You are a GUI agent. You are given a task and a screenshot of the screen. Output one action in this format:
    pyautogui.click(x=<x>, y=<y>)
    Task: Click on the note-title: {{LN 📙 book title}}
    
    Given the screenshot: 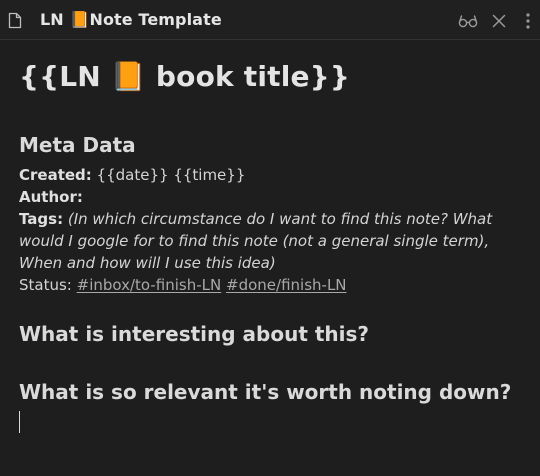 What is the action you would take?
    pyautogui.click(x=184, y=76)
    